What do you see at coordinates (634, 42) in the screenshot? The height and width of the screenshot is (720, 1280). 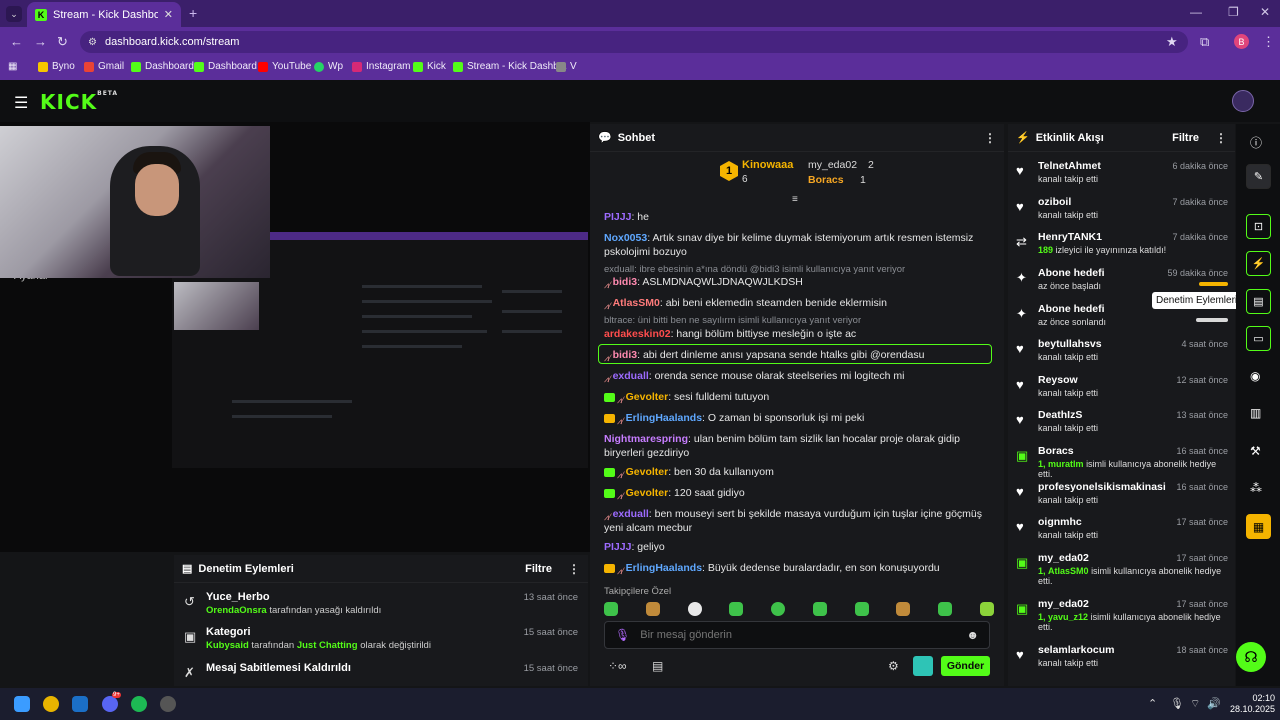 I see `url-bar: ⚙ dashboard.kick.com/stream` at bounding box center [634, 42].